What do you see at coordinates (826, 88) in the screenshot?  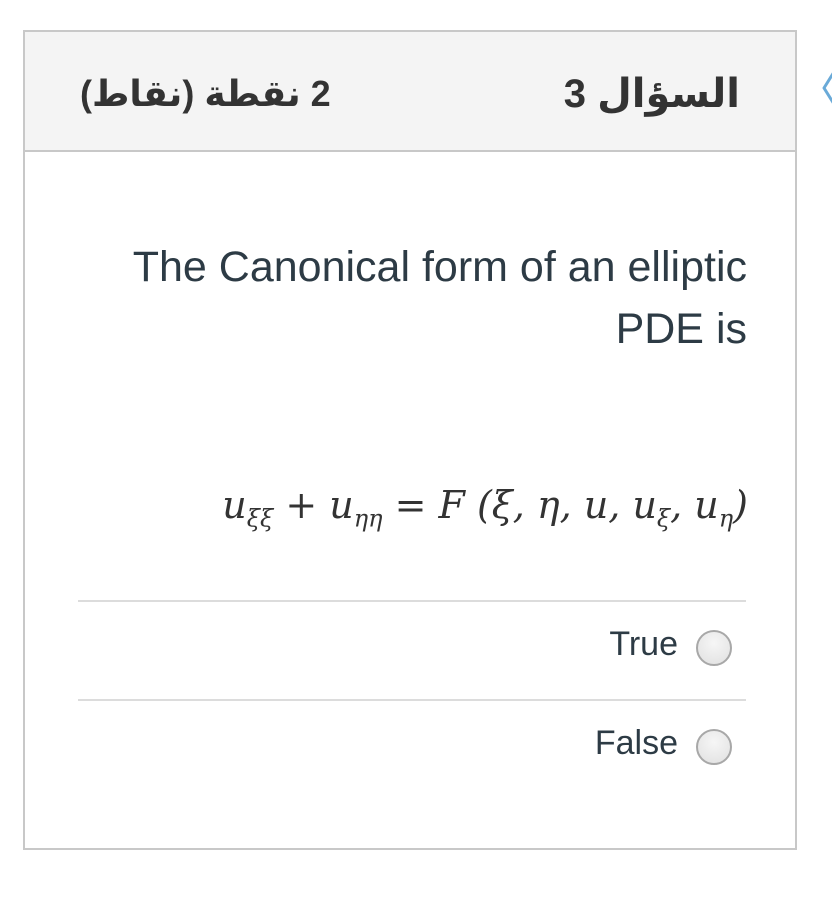 I see `previous-question-chevron-icon` at bounding box center [826, 88].